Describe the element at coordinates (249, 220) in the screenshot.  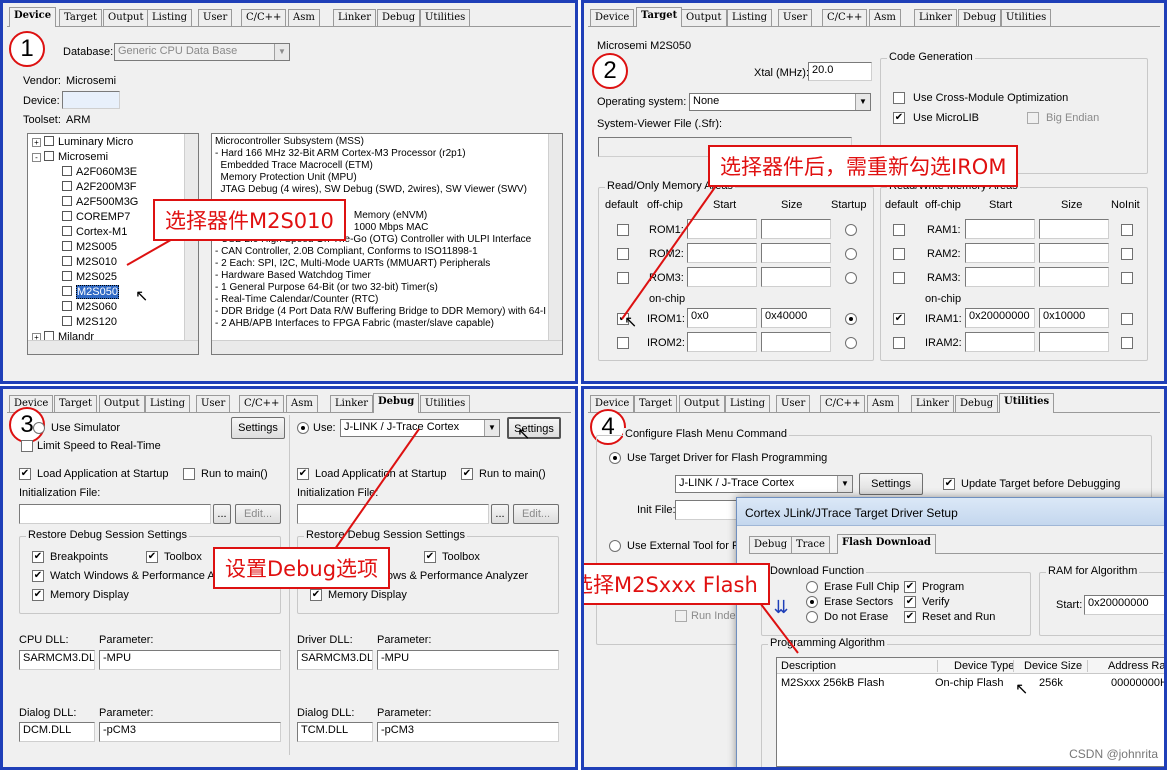
I see `callout-select-device: 选择器件M2S010` at that location.